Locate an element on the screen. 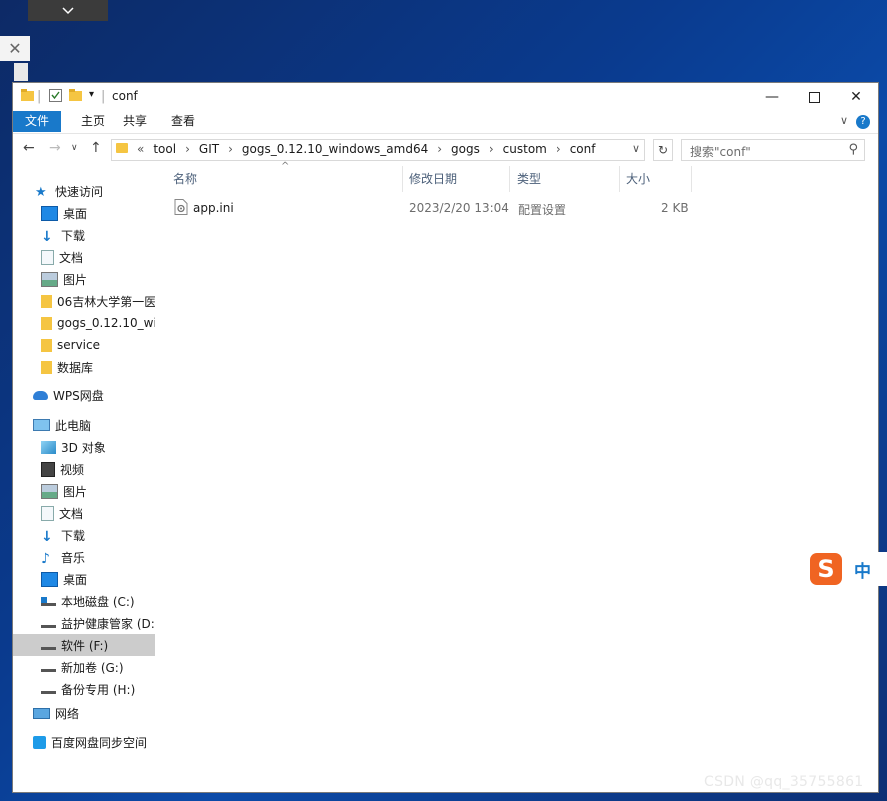 The width and height of the screenshot is (887, 801). ime-language-indicator: 中 is located at coordinates (862, 569).